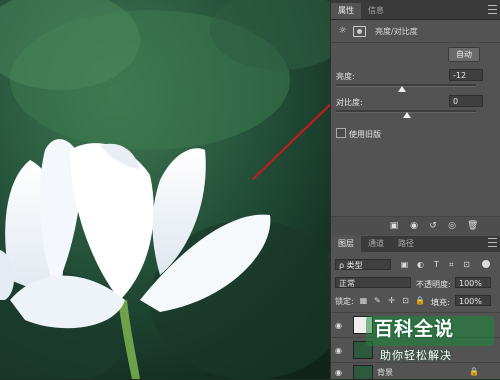 The image size is (500, 380). I want to click on properties-header: ☼ 亮度/对比度, so click(415, 31).